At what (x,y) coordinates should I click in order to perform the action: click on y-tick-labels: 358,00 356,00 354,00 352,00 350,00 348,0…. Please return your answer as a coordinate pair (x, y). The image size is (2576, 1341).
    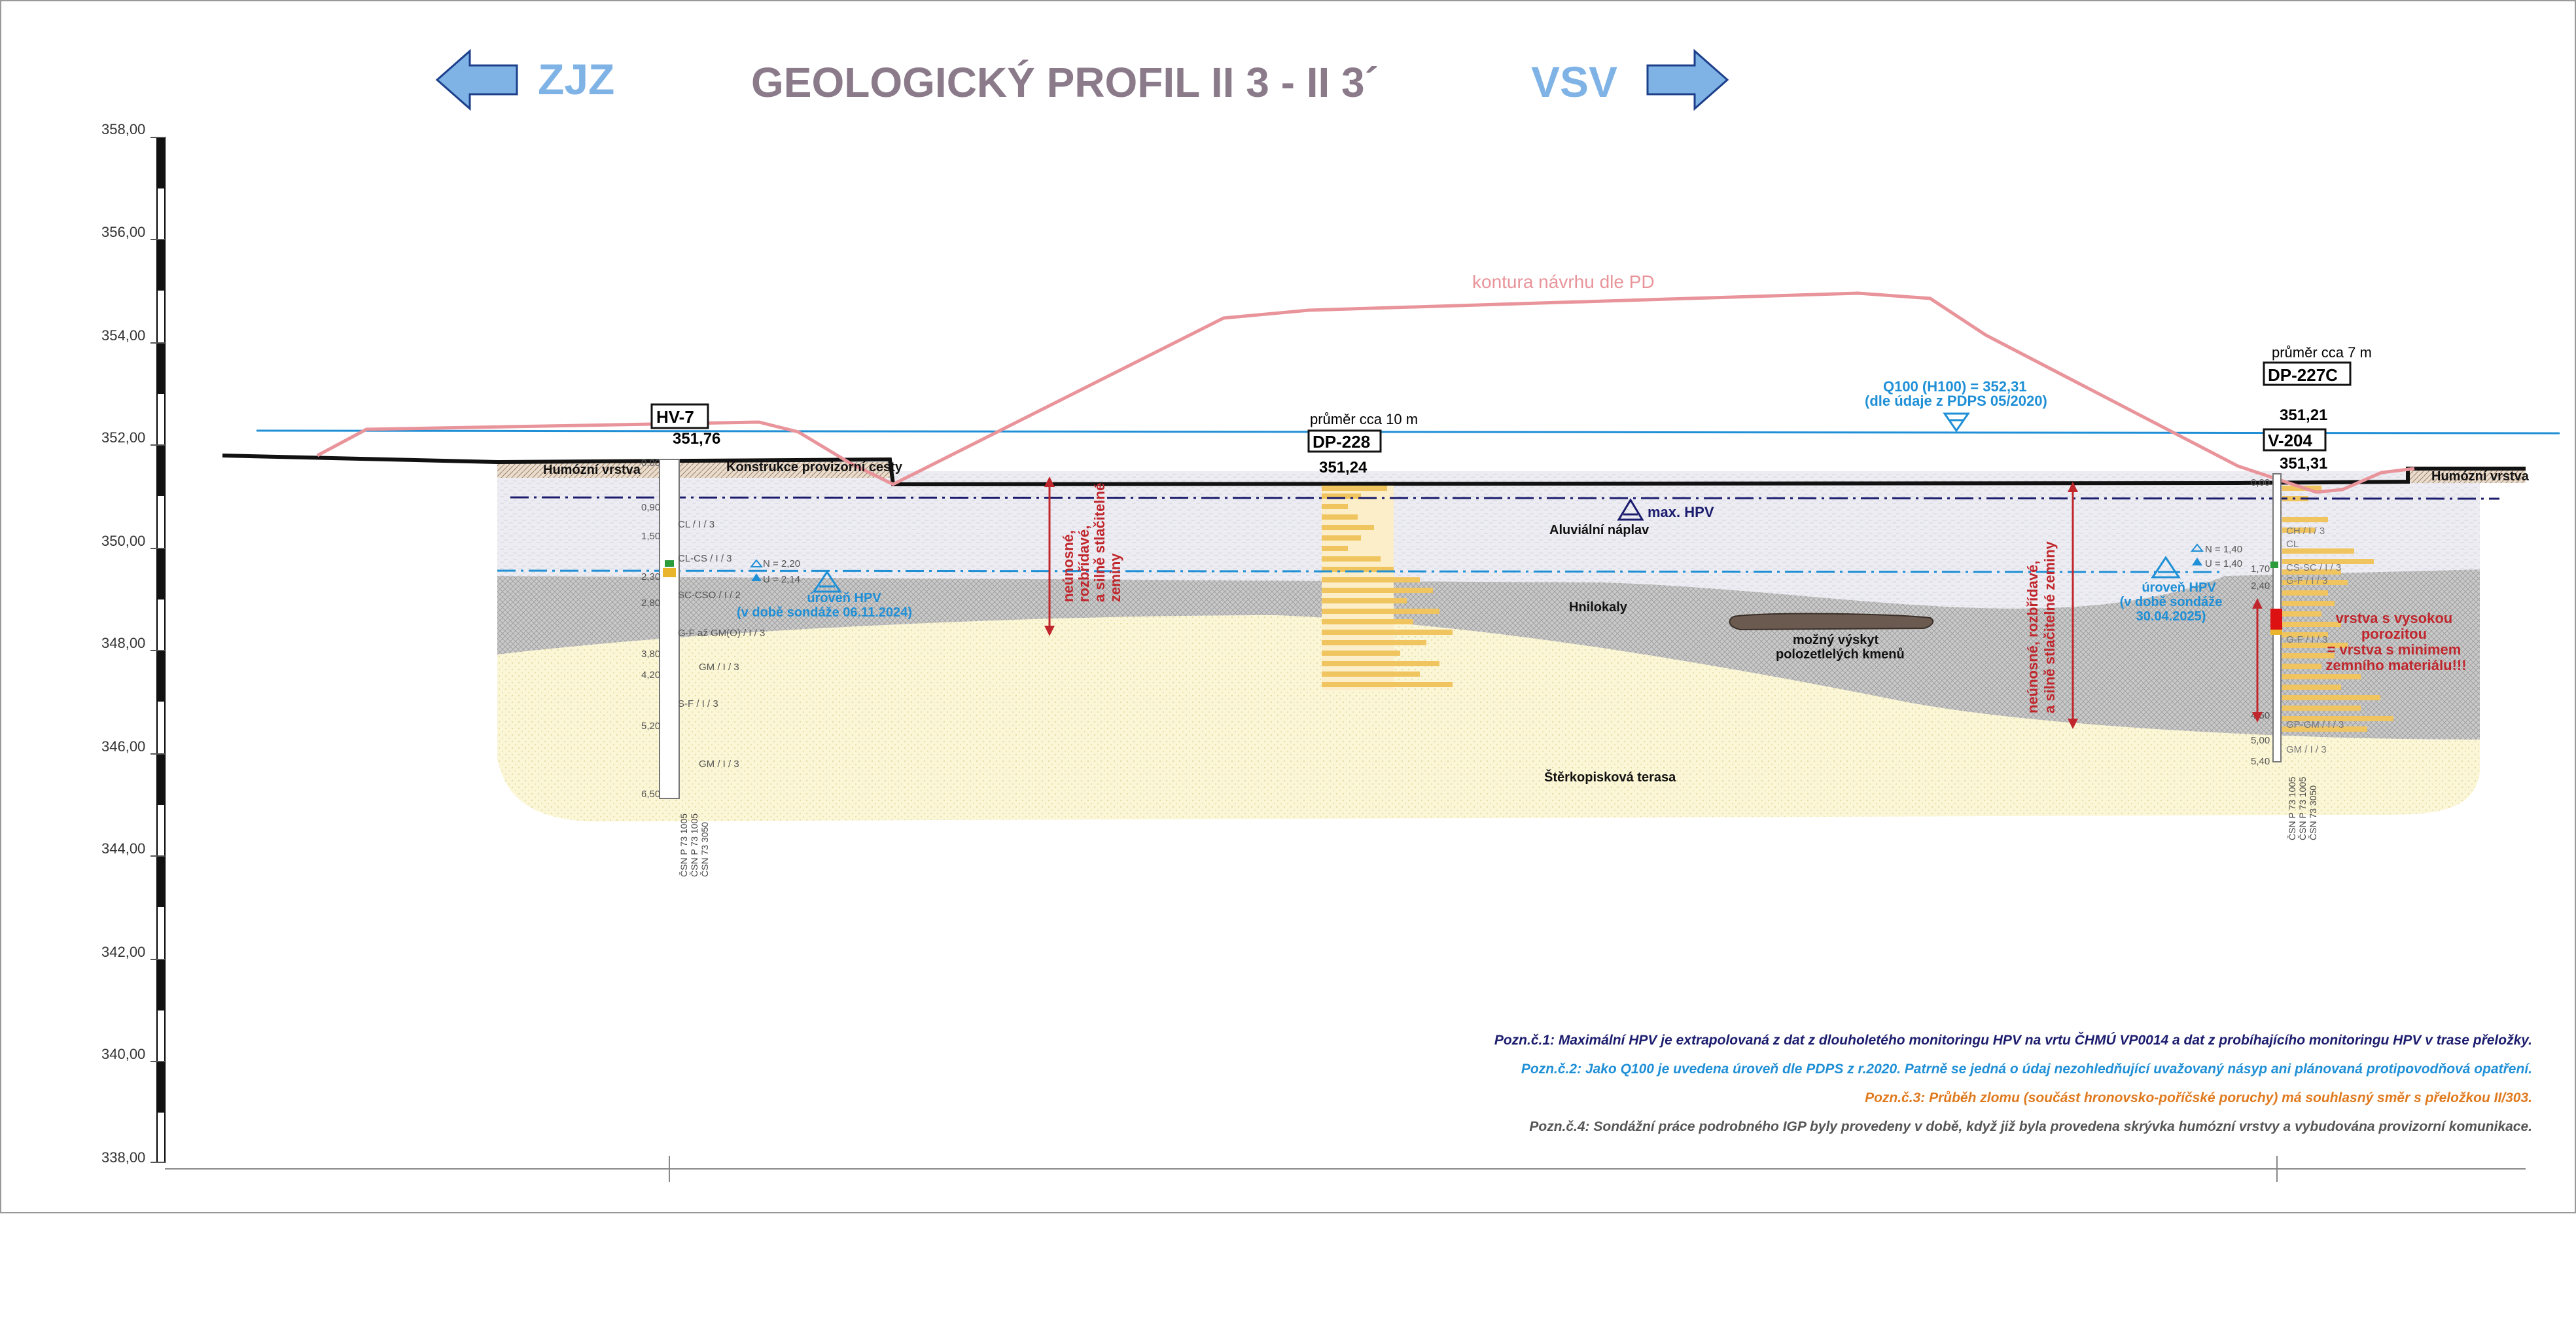
    Looking at the image, I should click on (123, 643).